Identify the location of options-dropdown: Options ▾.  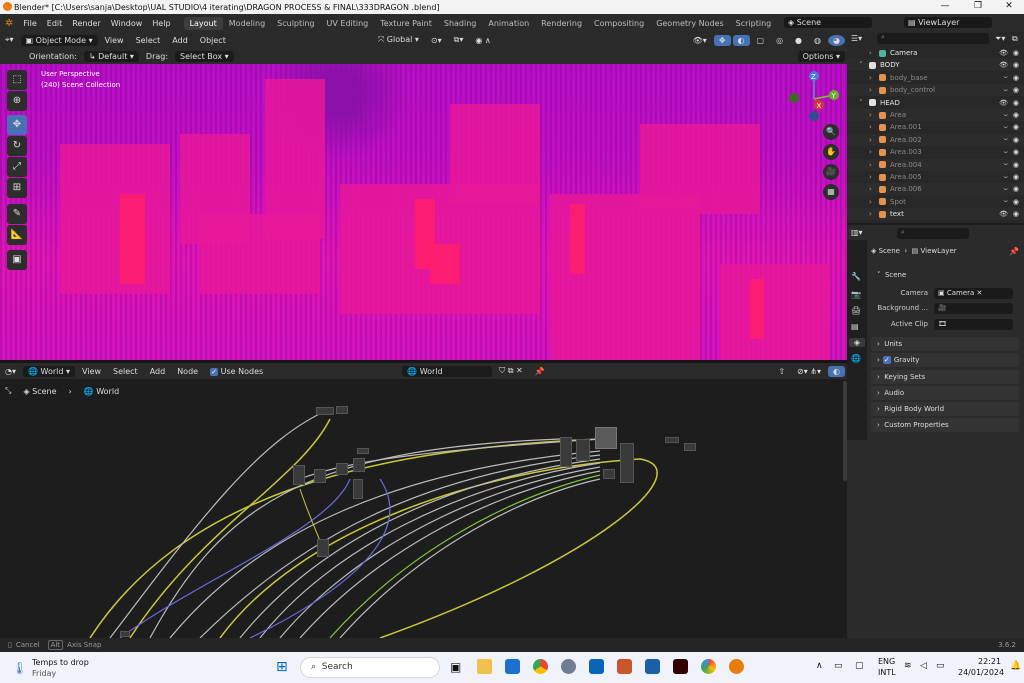
(821, 56).